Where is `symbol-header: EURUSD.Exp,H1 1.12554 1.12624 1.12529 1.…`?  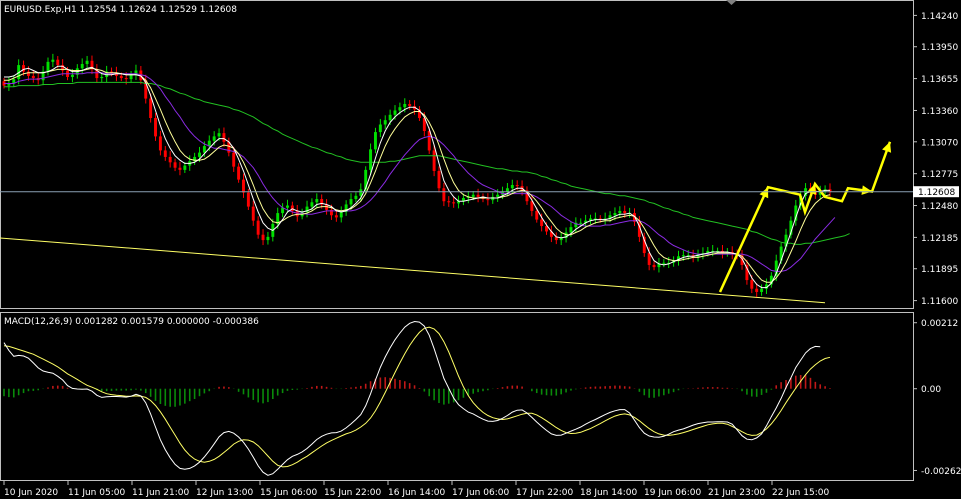
symbol-header: EURUSD.Exp,H1 1.12554 1.12624 1.12529 1.… is located at coordinates (120, 10).